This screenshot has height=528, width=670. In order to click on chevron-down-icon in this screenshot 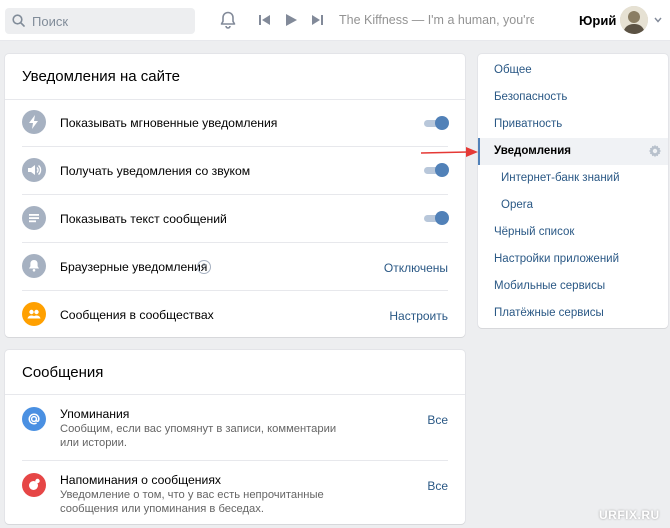, I will do `click(658, 20)`.